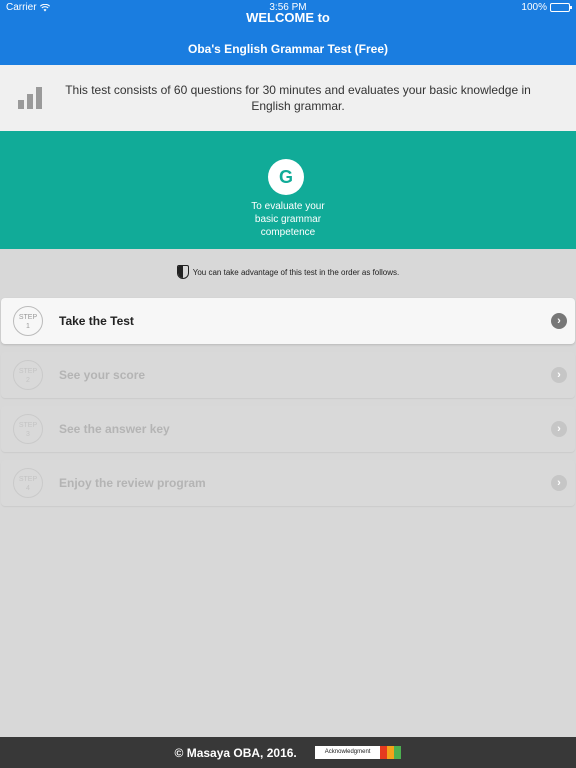  What do you see at coordinates (288, 483) in the screenshot?
I see `step-review-program-button: STEP 4 Enjoy the review program ›` at bounding box center [288, 483].